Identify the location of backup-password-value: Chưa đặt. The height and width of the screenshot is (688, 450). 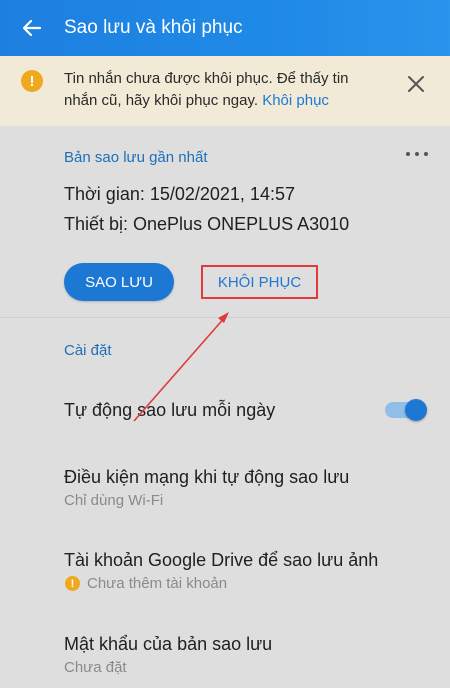
(95, 667).